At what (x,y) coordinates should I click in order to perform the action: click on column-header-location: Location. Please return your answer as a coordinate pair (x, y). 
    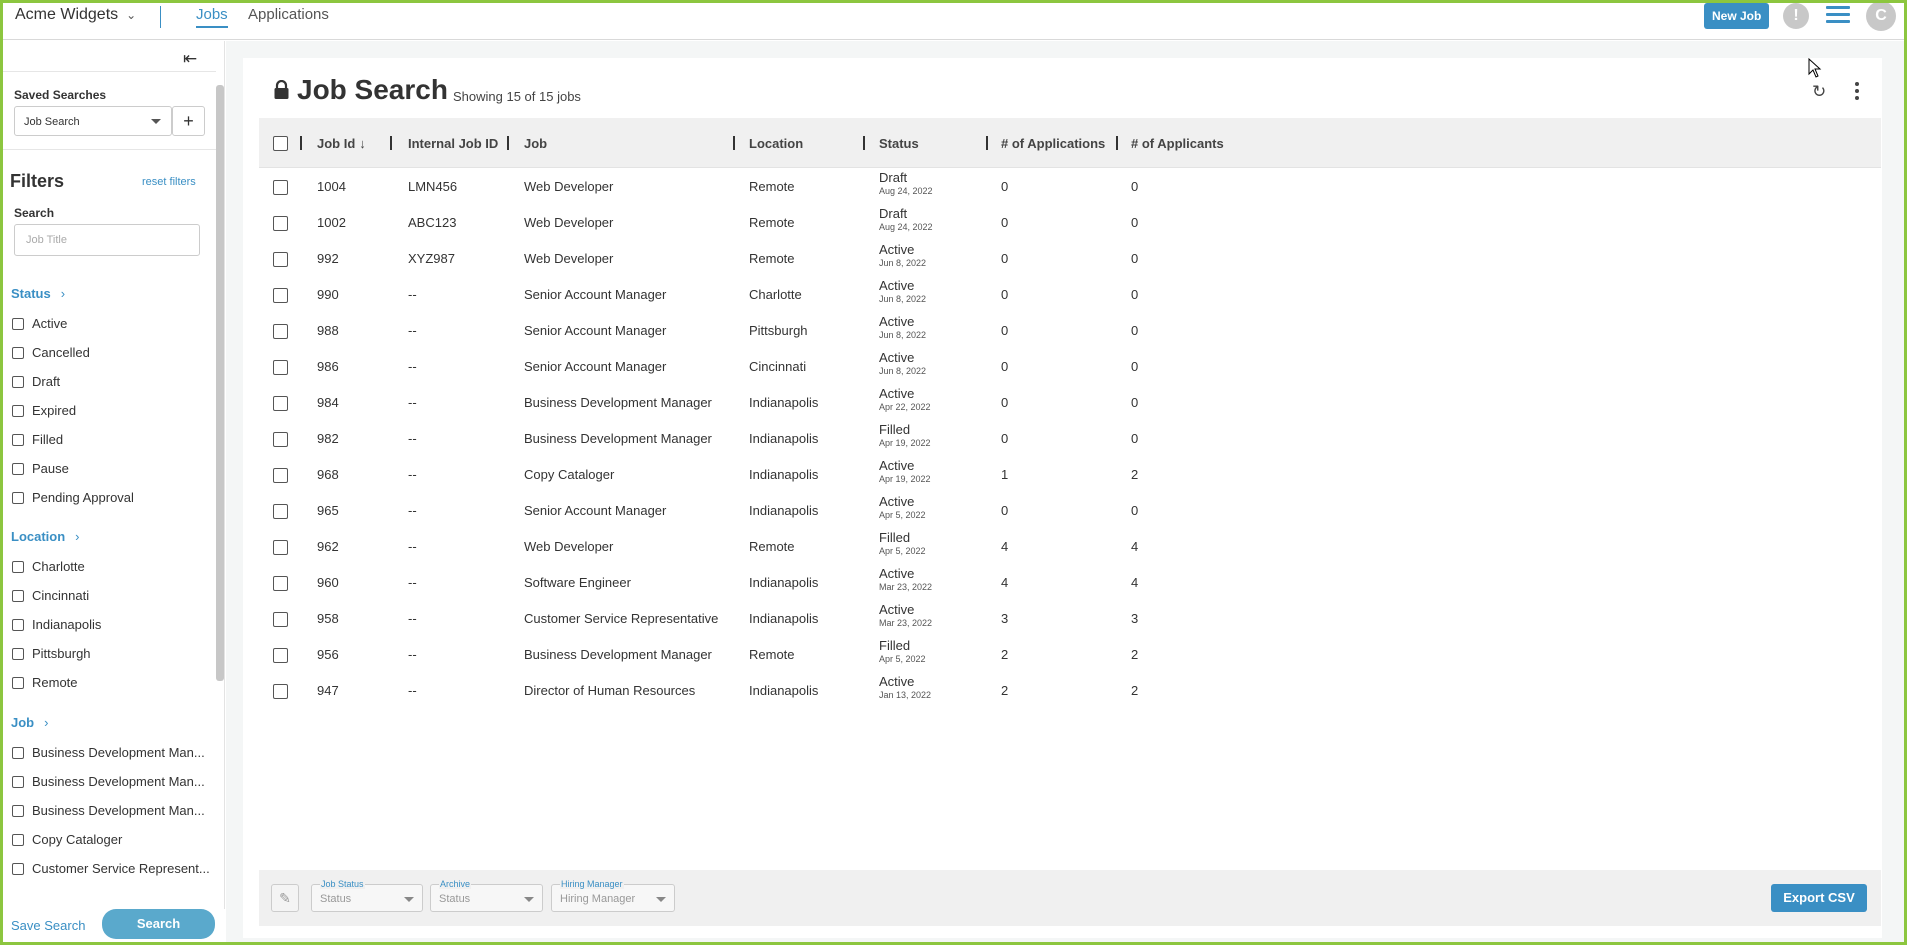
    Looking at the image, I should click on (776, 143).